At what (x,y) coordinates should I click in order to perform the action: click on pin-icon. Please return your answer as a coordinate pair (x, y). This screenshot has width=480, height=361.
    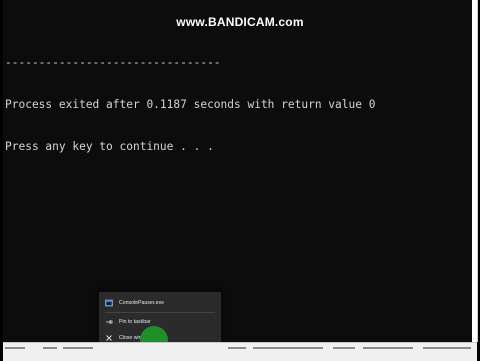
    Looking at the image, I should click on (109, 322).